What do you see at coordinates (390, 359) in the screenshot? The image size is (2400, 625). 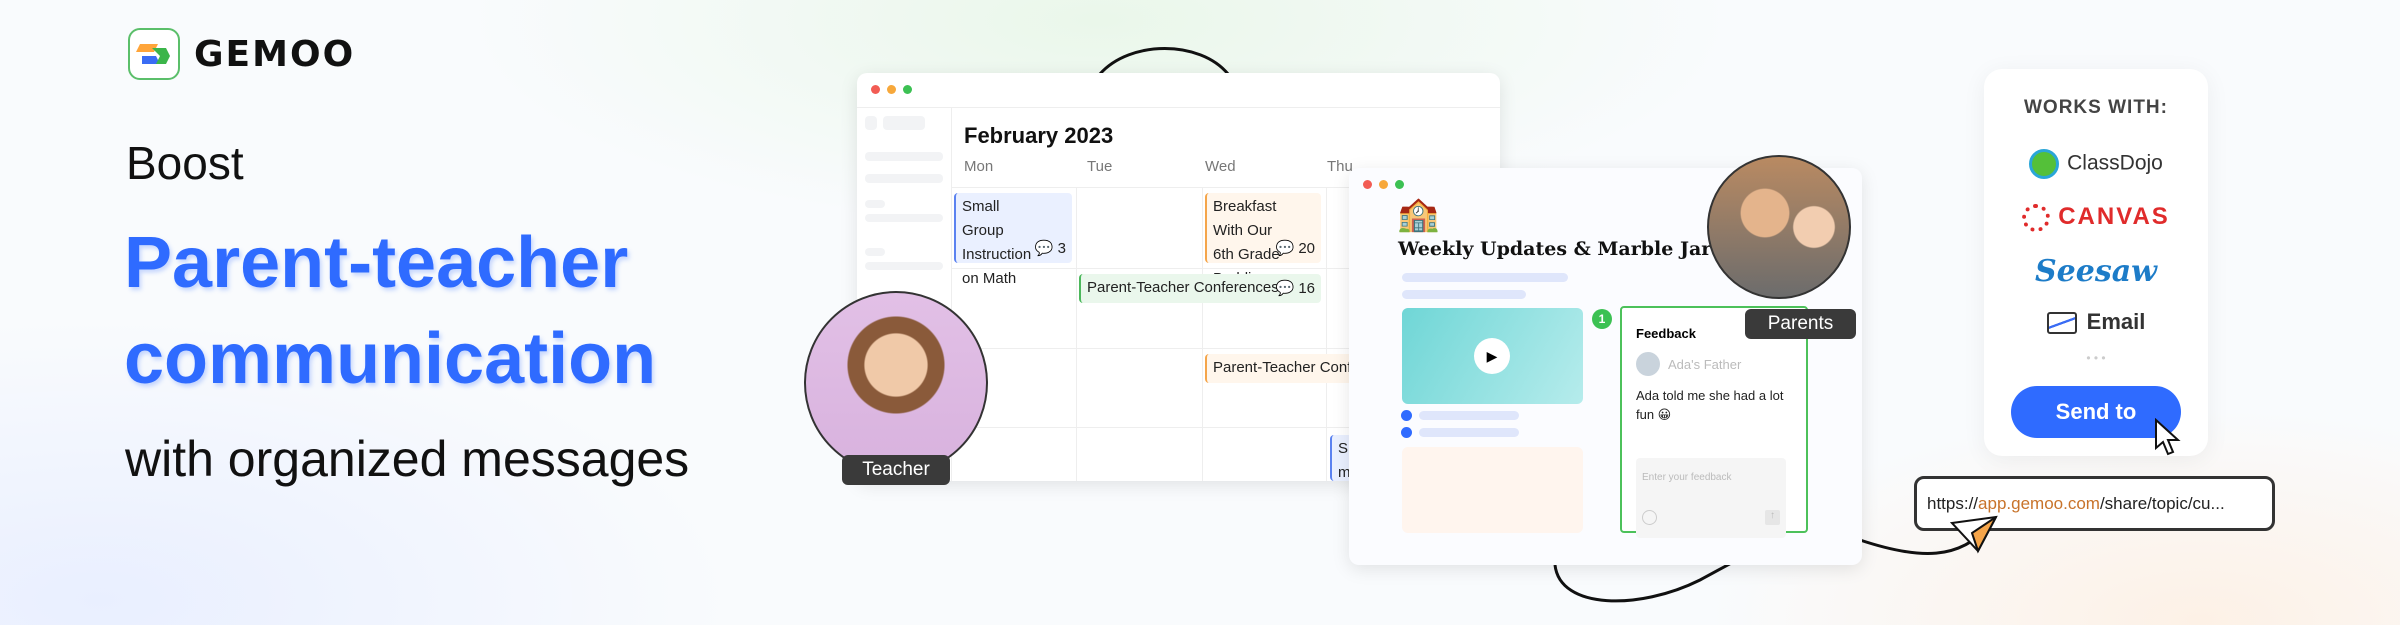 I see `headline-communication: communication` at bounding box center [390, 359].